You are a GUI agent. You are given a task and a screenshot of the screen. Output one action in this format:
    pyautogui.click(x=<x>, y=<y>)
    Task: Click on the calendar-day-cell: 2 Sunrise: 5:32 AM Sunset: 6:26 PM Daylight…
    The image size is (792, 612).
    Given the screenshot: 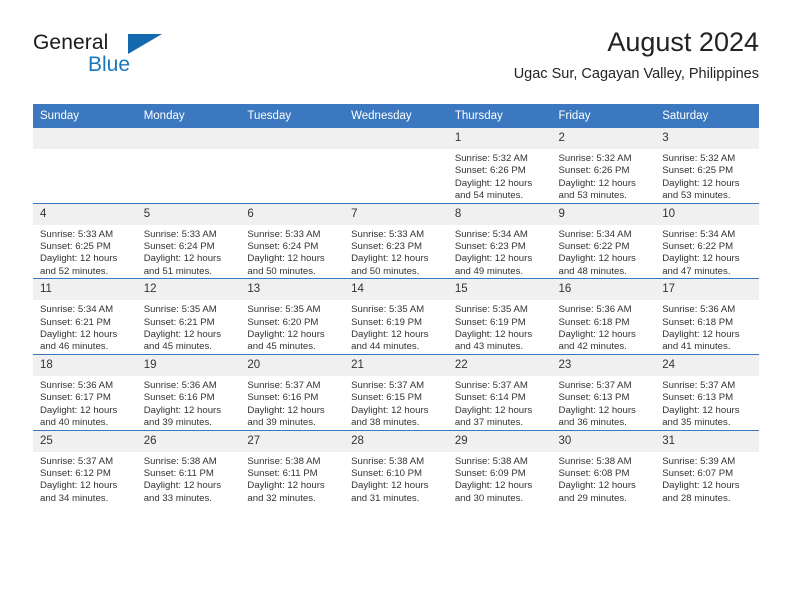 What is the action you would take?
    pyautogui.click(x=603, y=166)
    